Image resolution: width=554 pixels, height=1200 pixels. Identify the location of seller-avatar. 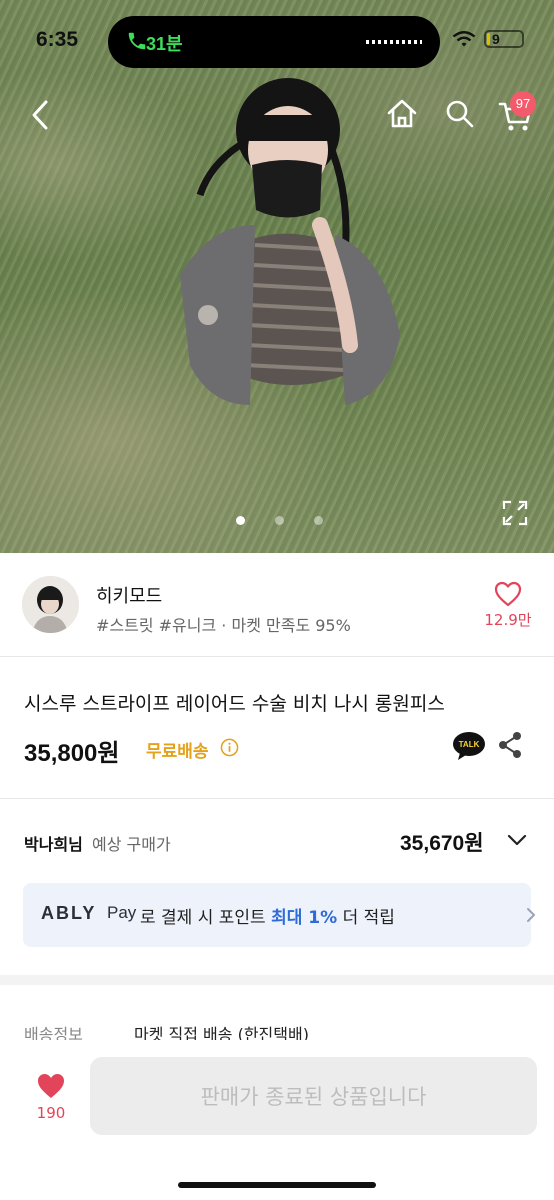
(50, 604).